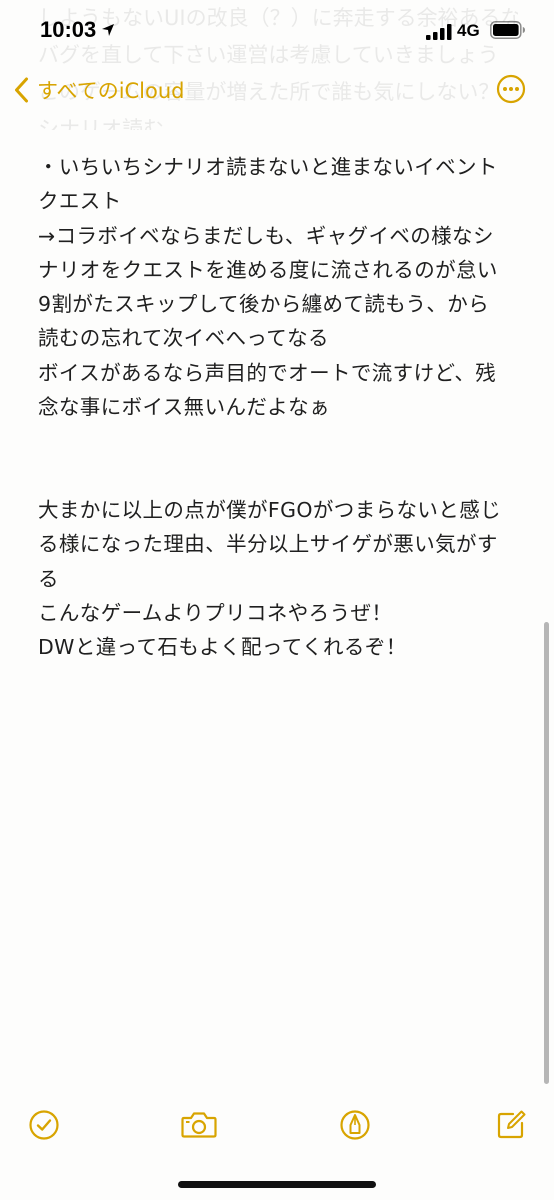  I want to click on compose-button, so click(511, 1125).